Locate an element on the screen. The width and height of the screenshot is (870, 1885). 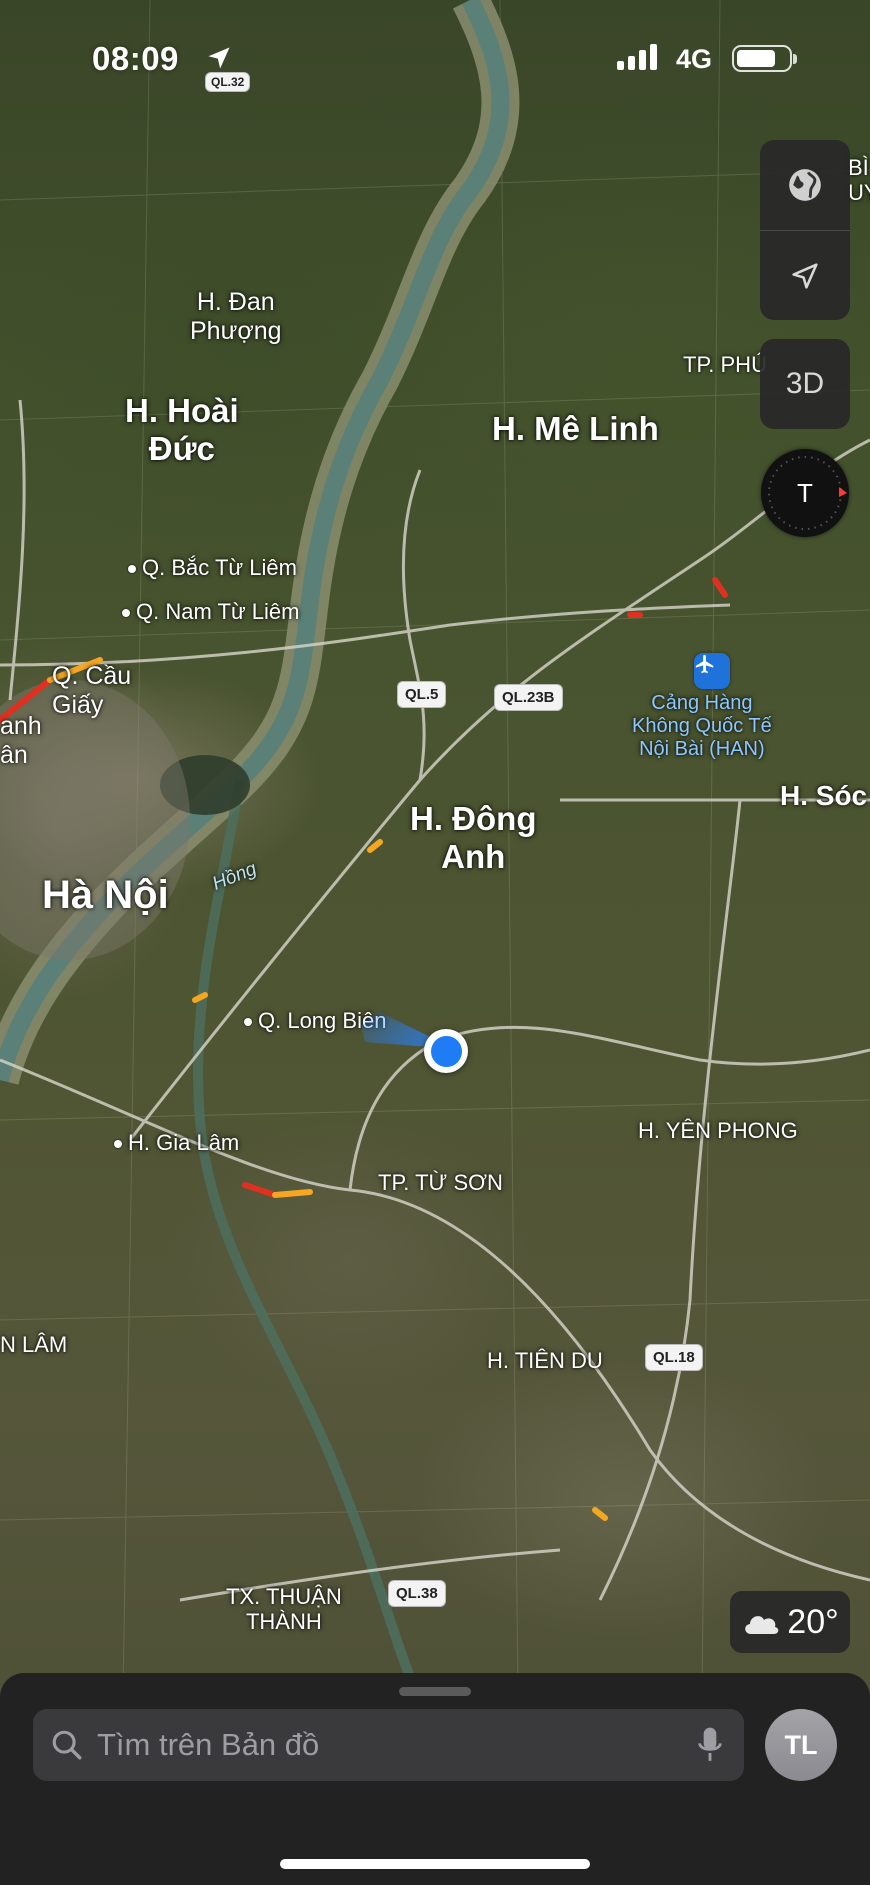
label-noi-bai-airport: Cảng Hàng Không Quốc Tế Nội Bài (HAN) is located at coordinates (702, 726).